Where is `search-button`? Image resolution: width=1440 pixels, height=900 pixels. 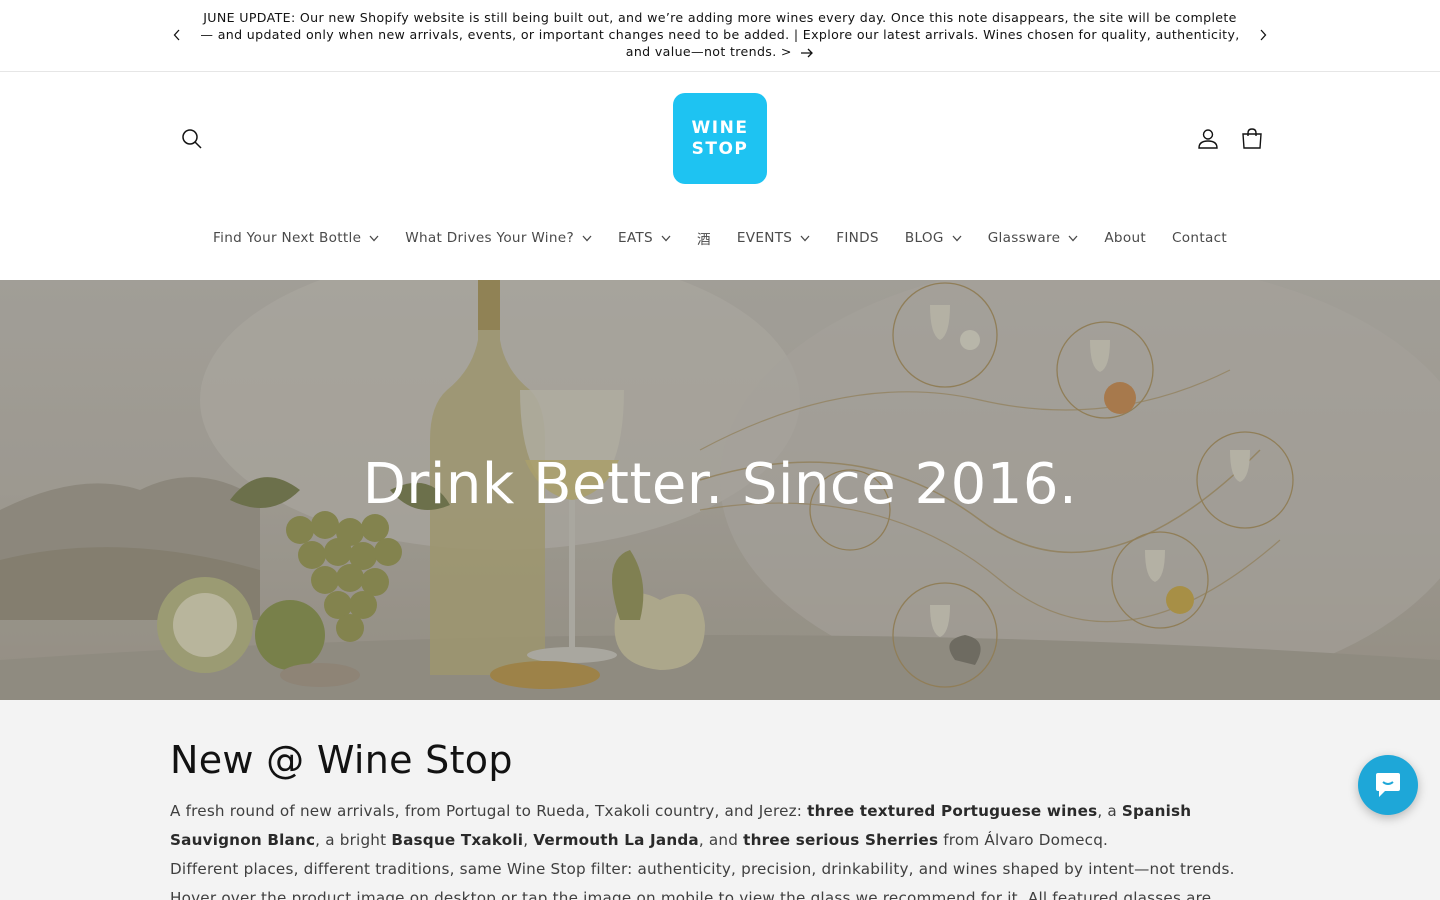
search-button is located at coordinates (192, 139).